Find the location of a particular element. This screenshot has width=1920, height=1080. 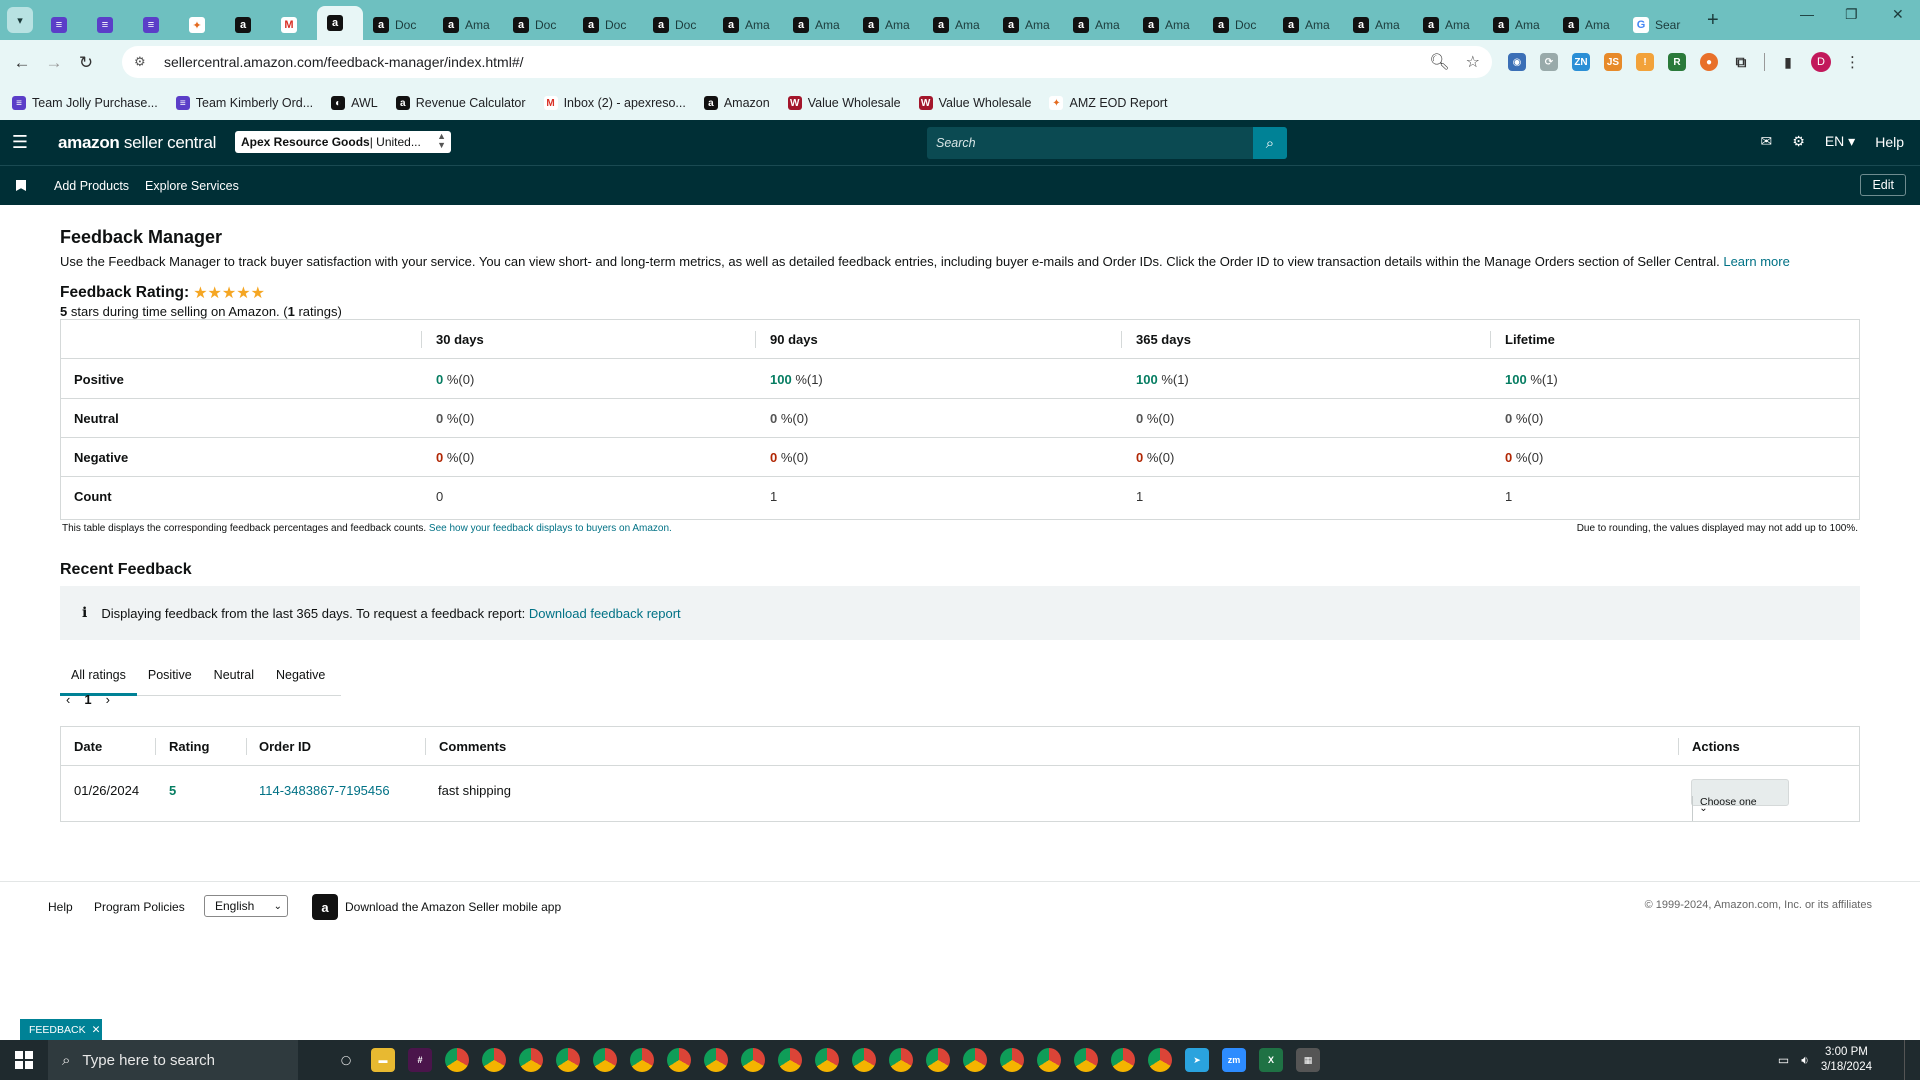

language-selector: EN ▾ is located at coordinates (1840, 141).